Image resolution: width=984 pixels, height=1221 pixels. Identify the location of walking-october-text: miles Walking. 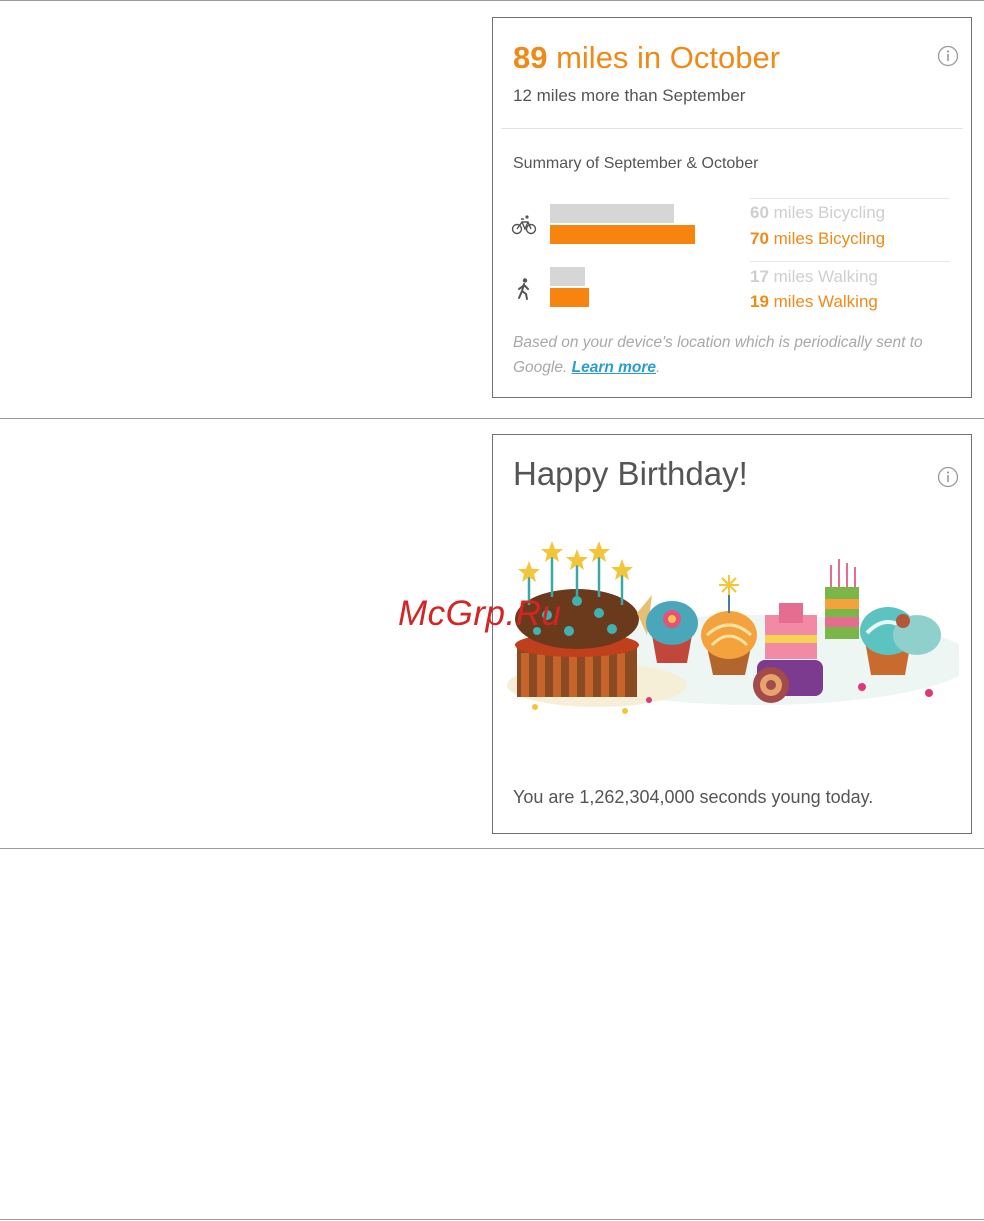
(823, 301).